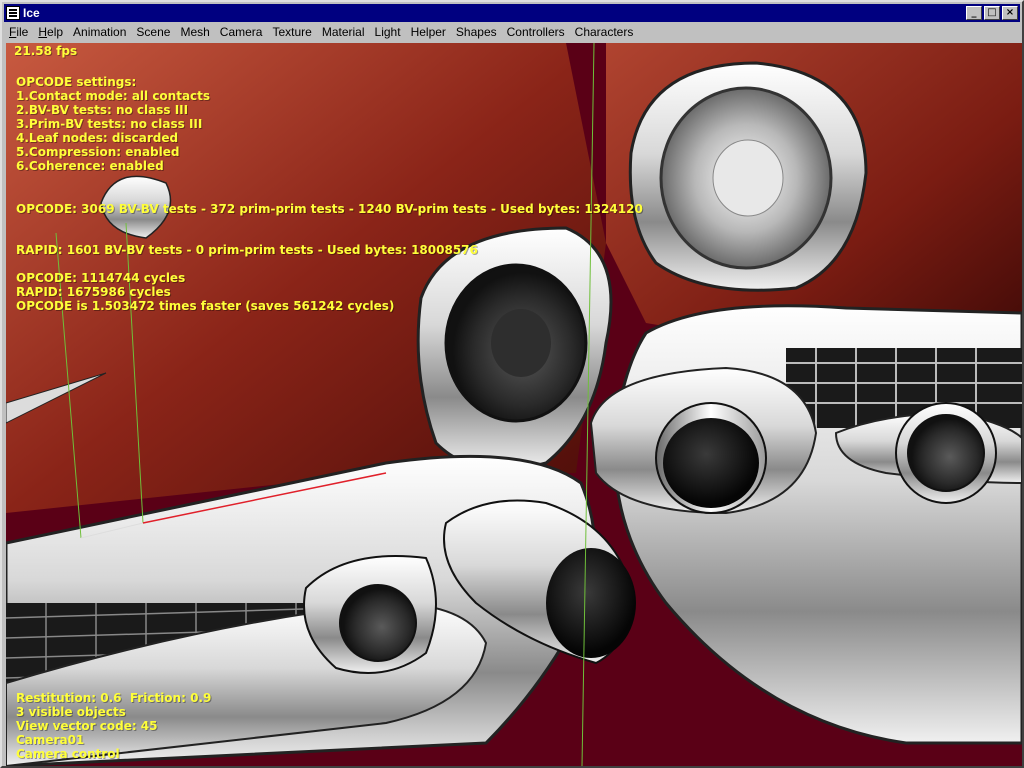  I want to click on menu-shapes: Shapes, so click(476, 32).